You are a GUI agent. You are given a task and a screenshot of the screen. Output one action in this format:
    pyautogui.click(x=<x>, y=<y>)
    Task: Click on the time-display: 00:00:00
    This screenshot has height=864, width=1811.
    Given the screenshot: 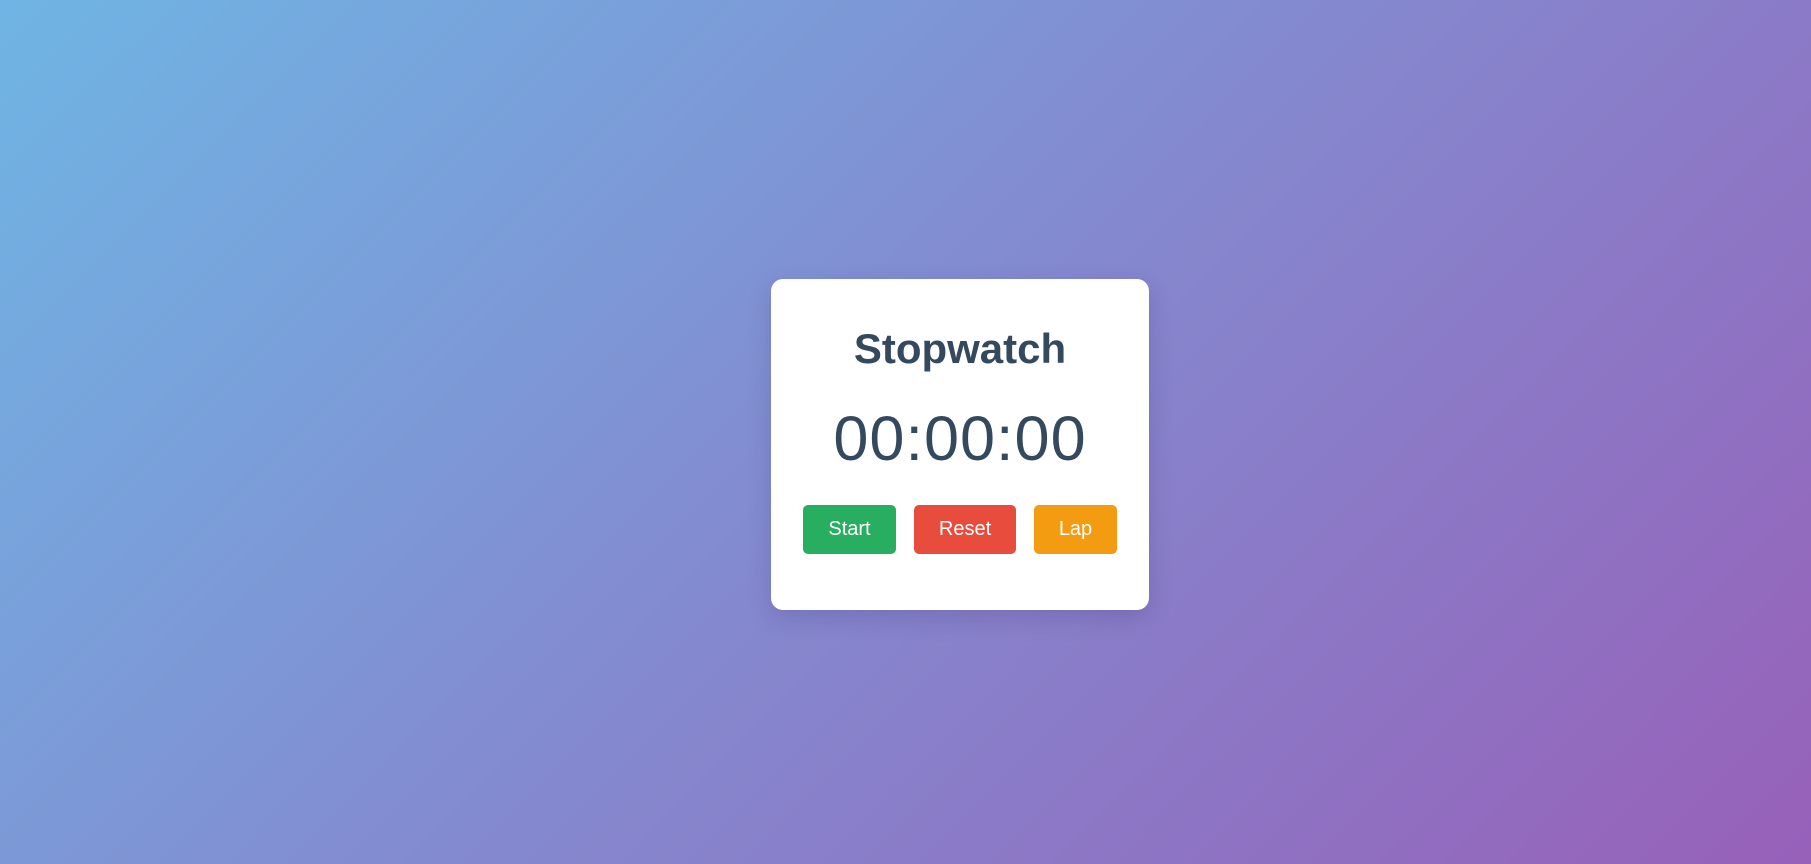 What is the action you would take?
    pyautogui.click(x=960, y=439)
    